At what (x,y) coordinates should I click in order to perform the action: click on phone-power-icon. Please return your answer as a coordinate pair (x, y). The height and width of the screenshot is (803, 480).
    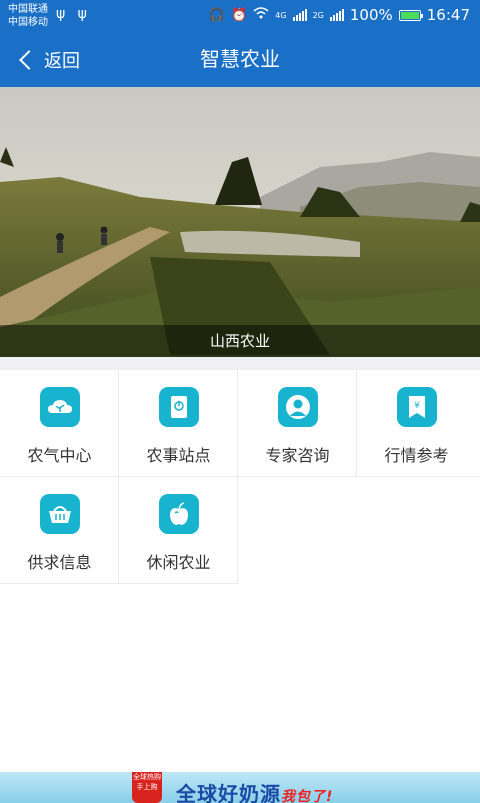
    Looking at the image, I should click on (179, 407).